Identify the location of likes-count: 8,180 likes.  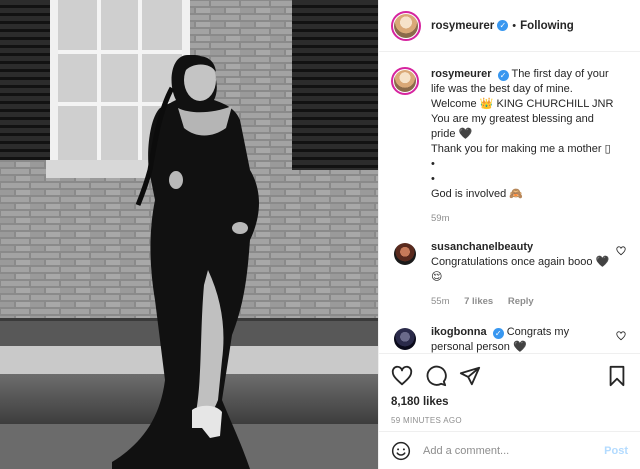
(509, 402).